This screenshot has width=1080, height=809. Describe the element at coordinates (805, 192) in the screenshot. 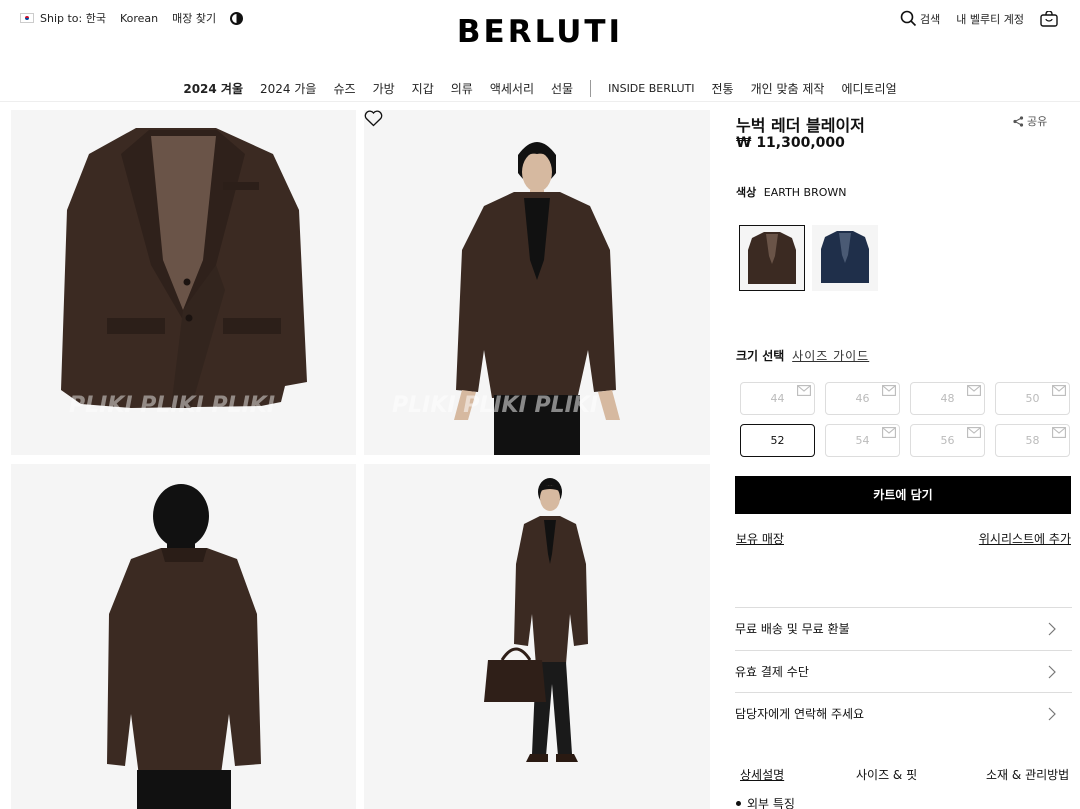

I see `color-value: EARTH BROWN` at that location.